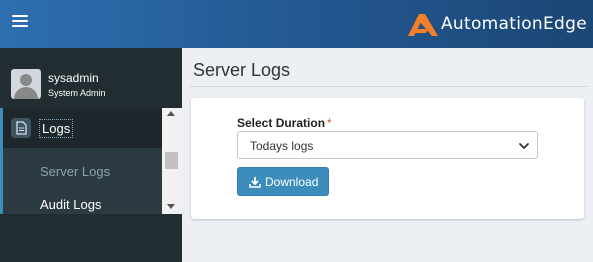 The width and height of the screenshot is (593, 262). I want to click on download-button-label: Download, so click(292, 182).